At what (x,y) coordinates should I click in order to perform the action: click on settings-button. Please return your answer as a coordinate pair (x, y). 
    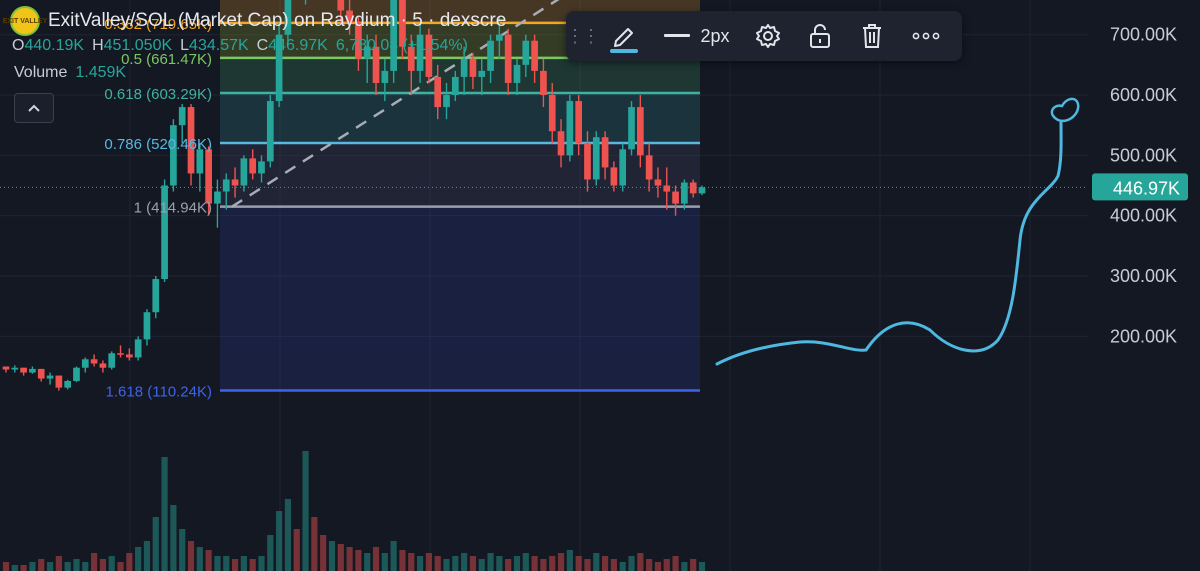
    Looking at the image, I should click on (768, 36).